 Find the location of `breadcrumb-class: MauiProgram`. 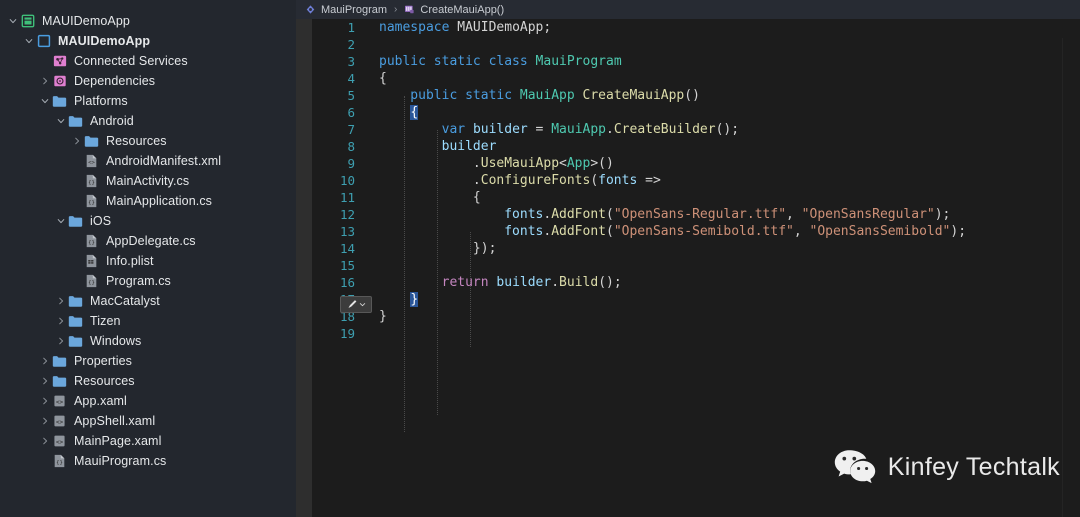

breadcrumb-class: MauiProgram is located at coordinates (346, 10).